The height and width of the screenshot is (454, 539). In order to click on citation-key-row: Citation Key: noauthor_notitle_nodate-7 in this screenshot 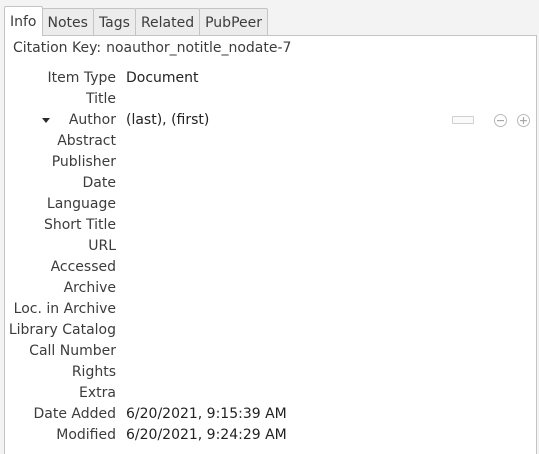, I will do `click(152, 48)`.